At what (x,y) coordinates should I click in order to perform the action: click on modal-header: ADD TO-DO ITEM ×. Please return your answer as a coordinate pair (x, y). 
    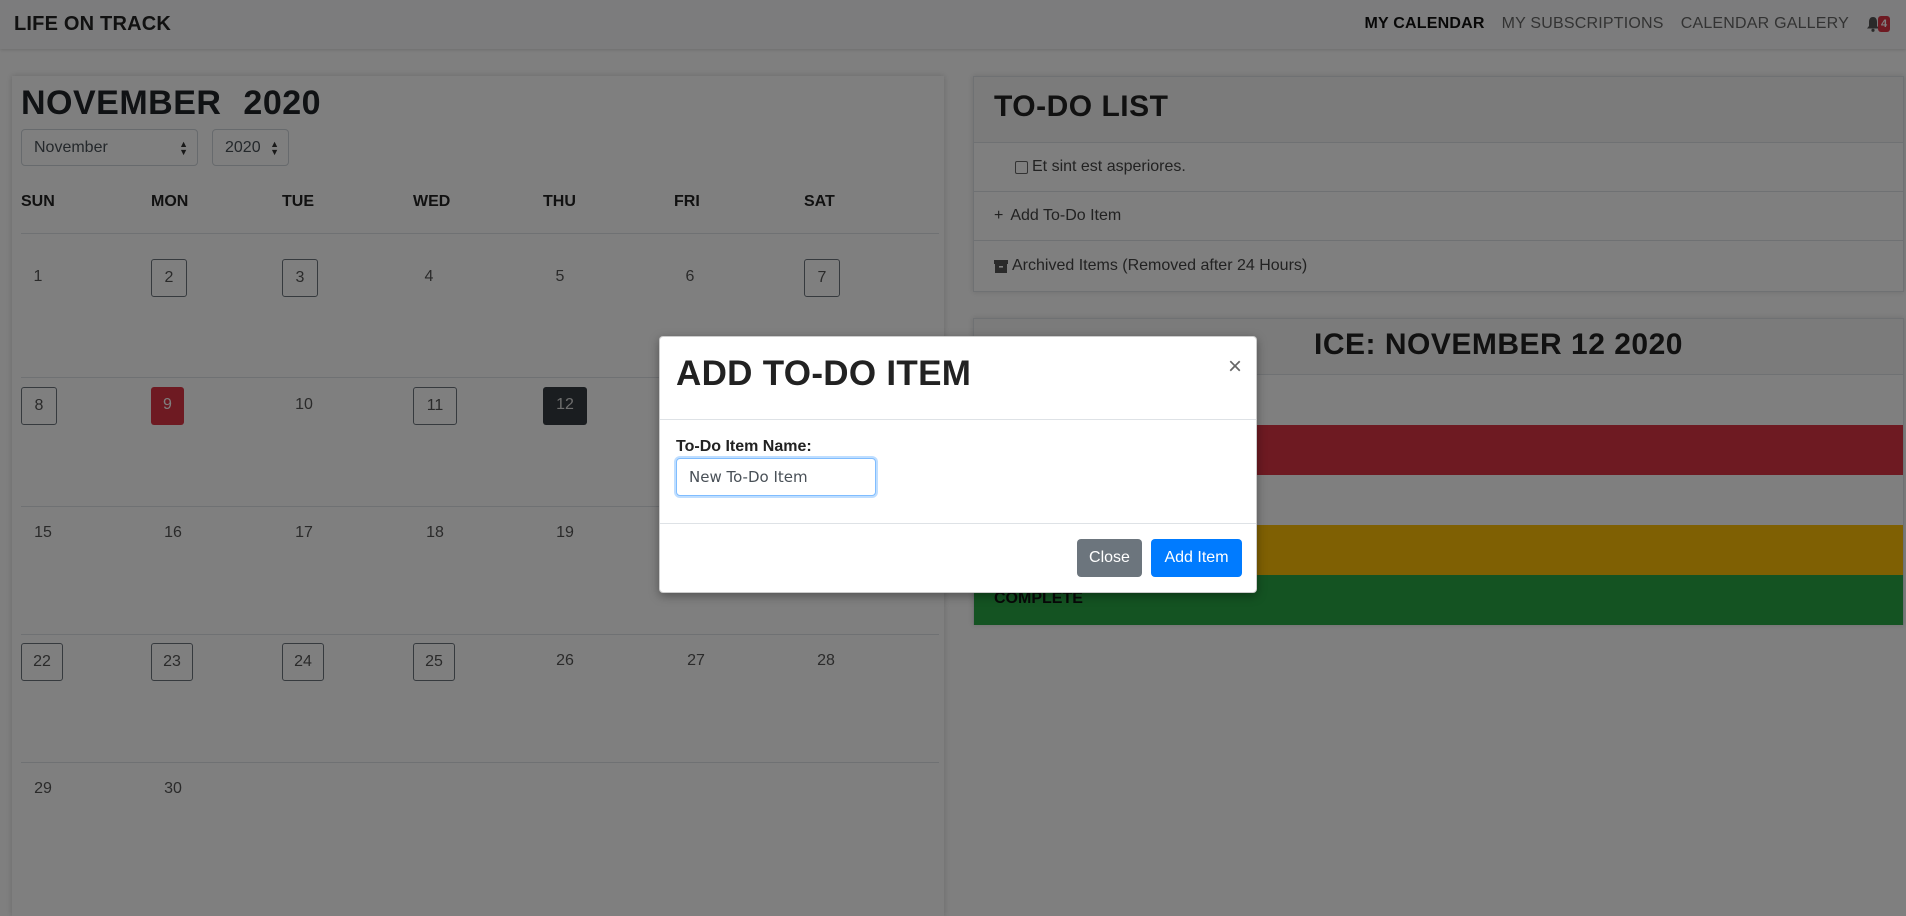
    Looking at the image, I should click on (958, 378).